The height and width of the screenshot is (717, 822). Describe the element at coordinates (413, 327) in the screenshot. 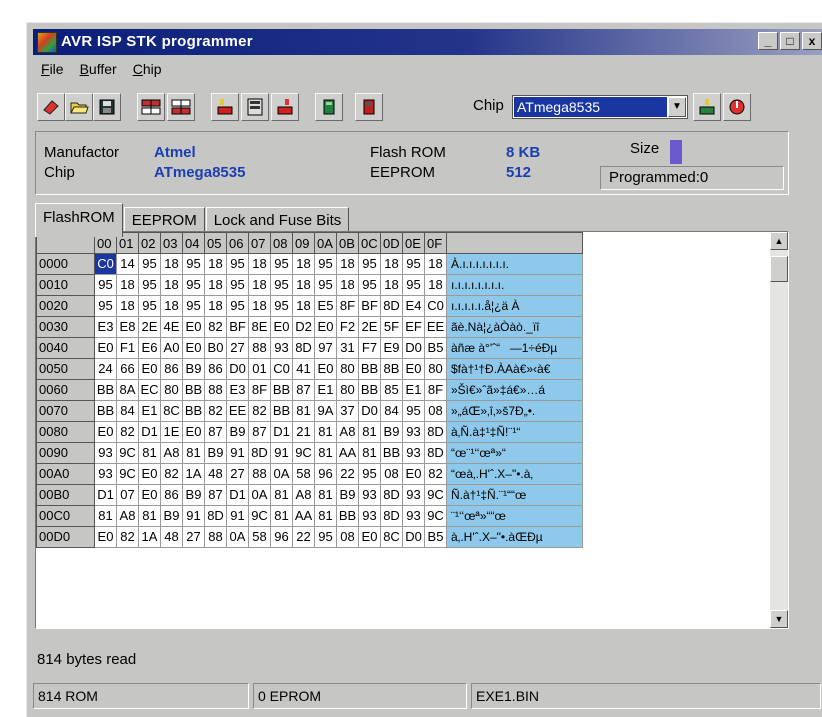

I see `hex-byte-cell: EF` at that location.